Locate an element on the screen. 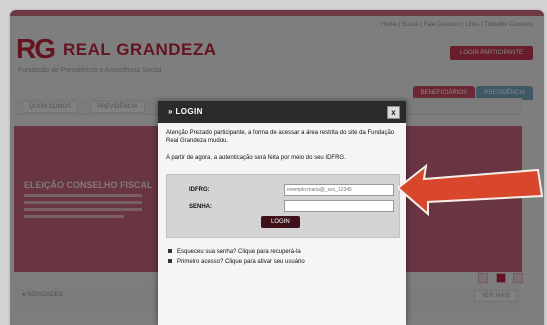  login-button: LOGIN is located at coordinates (280, 222).